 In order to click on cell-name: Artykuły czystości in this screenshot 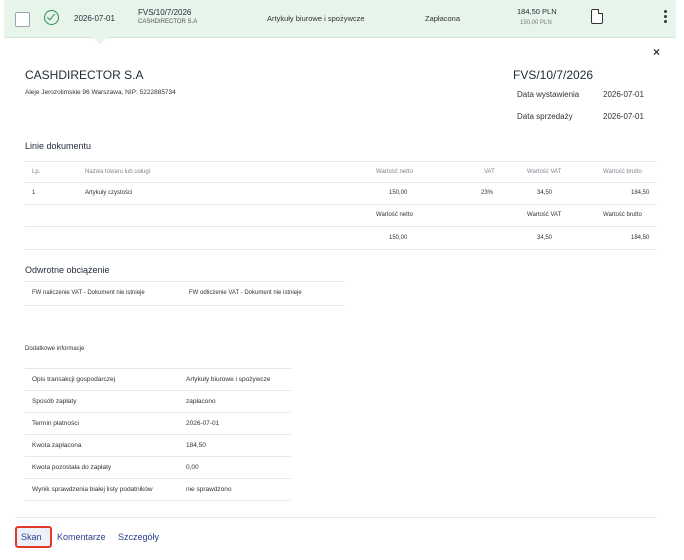, I will do `click(109, 193)`.